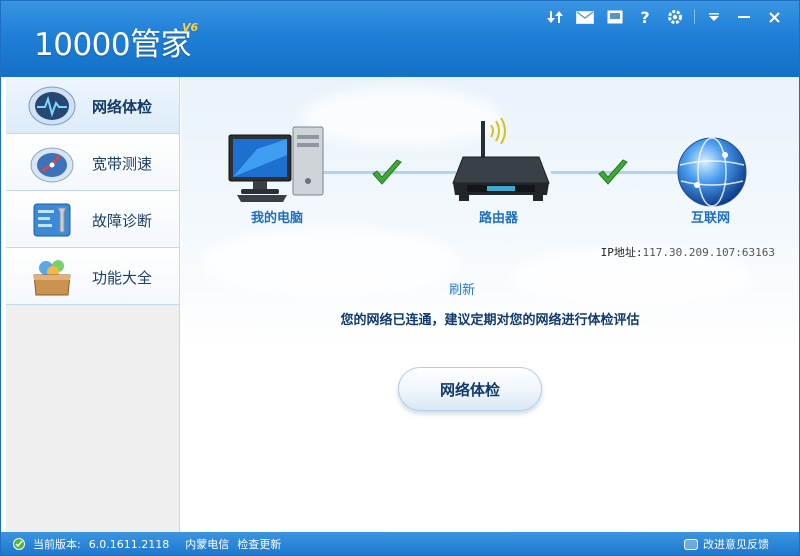 The image size is (800, 556). What do you see at coordinates (52, 163) in the screenshot?
I see `speedometer-icon` at bounding box center [52, 163].